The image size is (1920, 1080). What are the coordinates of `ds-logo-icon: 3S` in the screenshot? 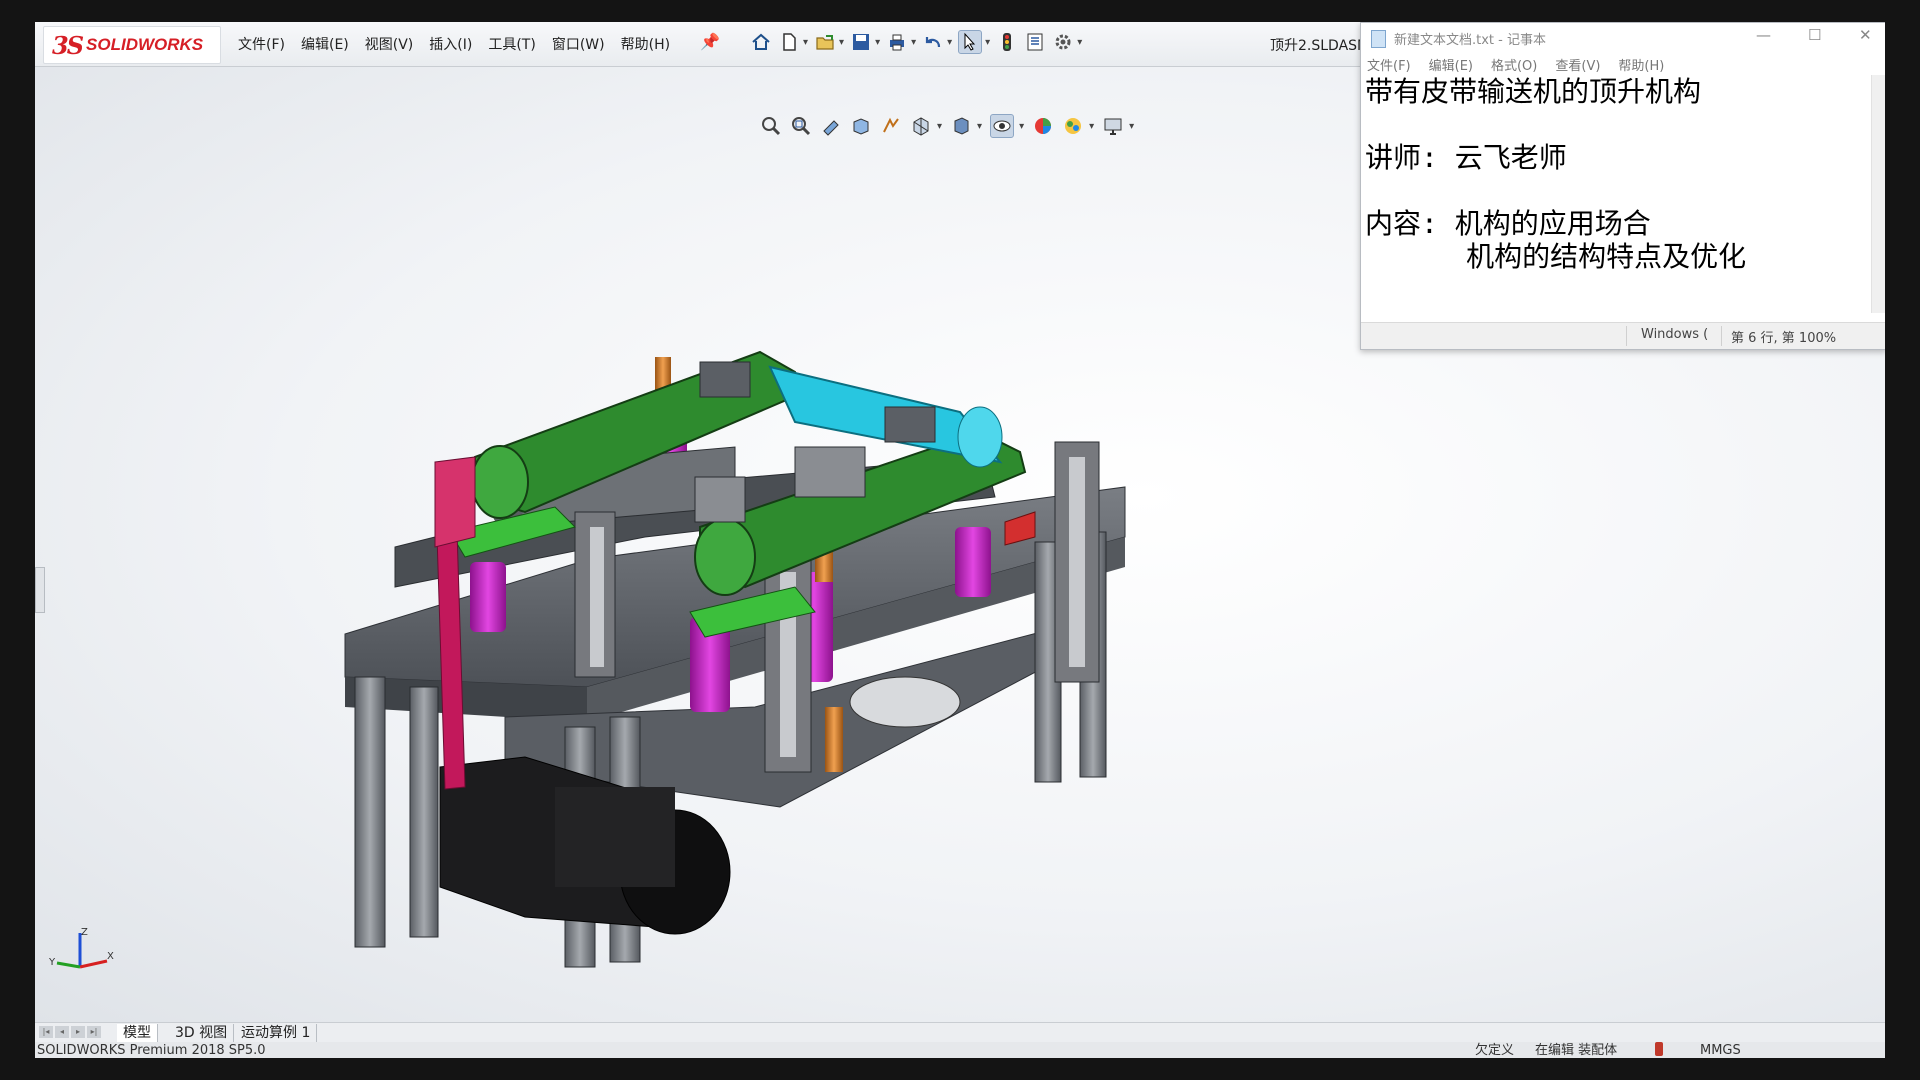 It's located at (68, 45).